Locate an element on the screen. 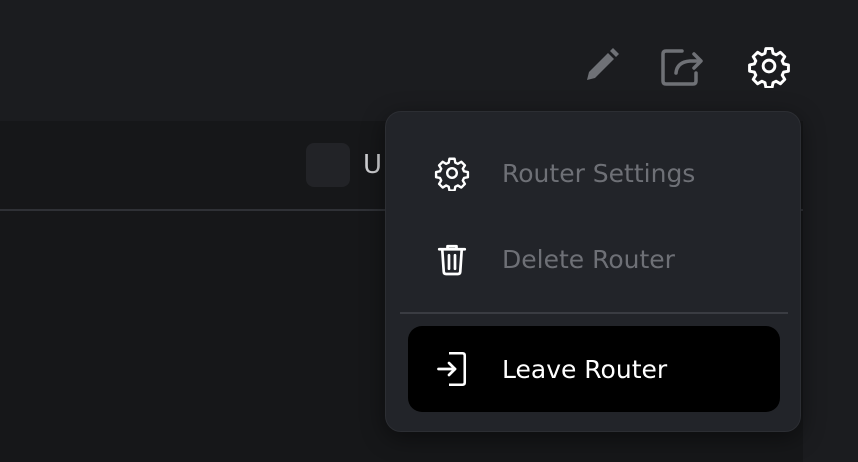 This screenshot has height=462, width=858. menu-item-label: Delete Router is located at coordinates (588, 259).